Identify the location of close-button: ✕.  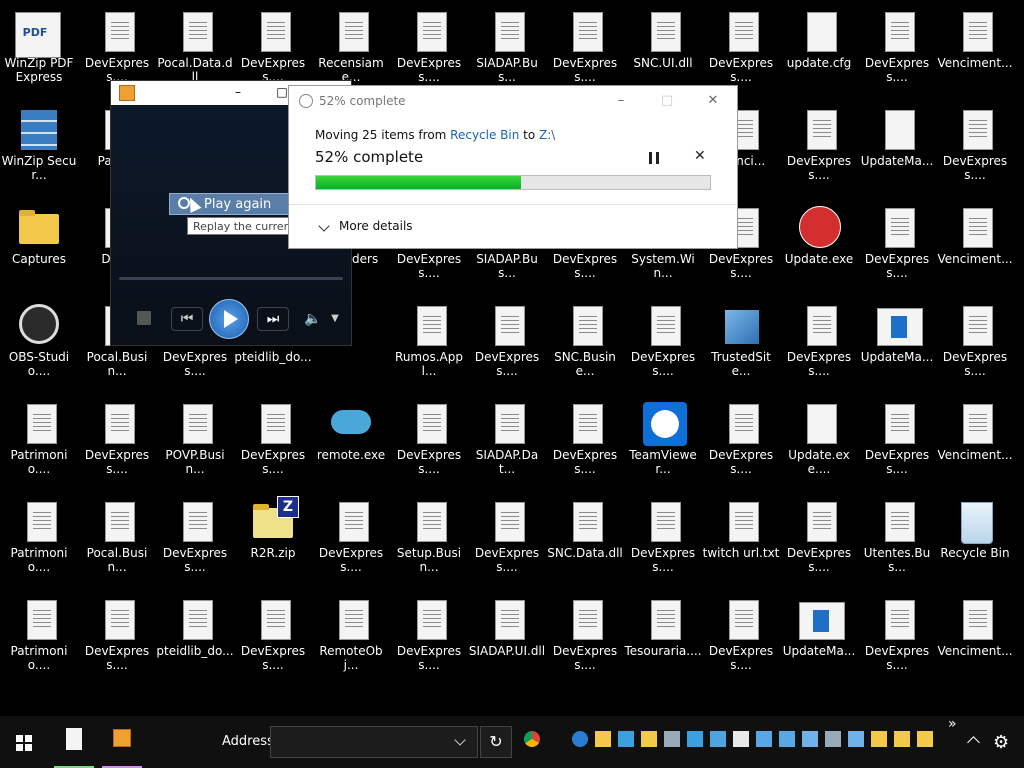
(713, 101).